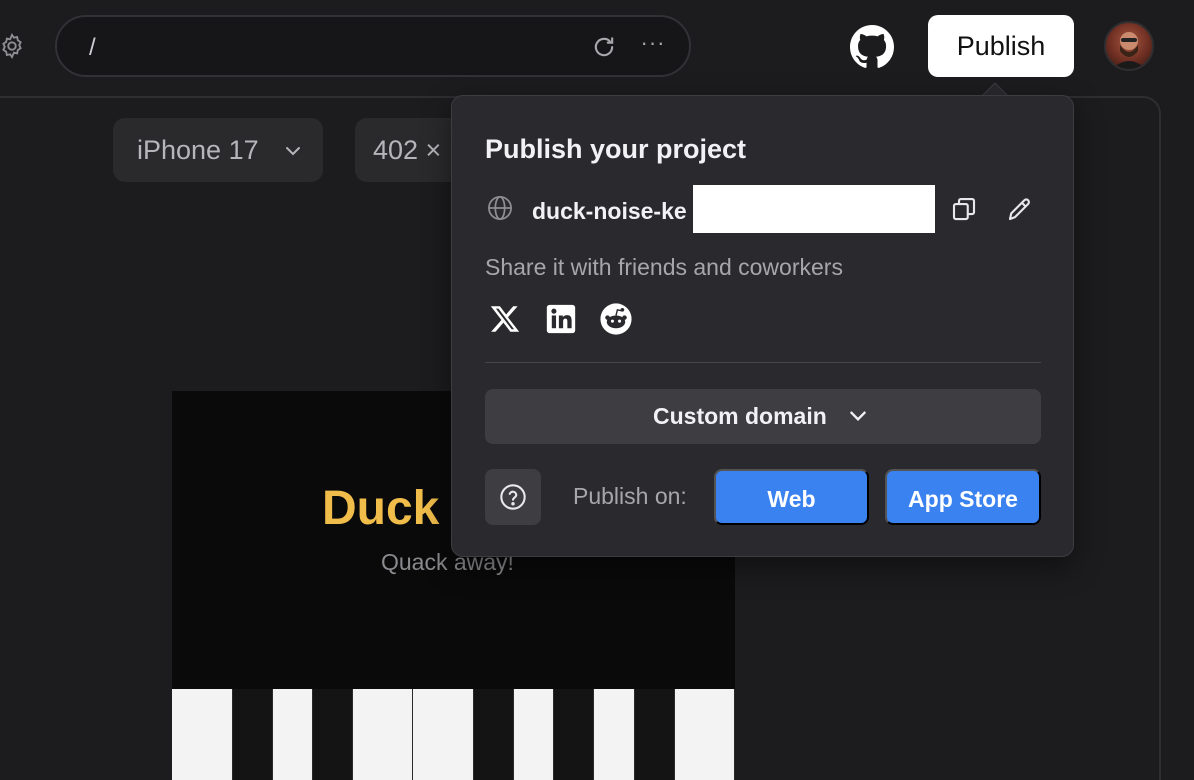 The height and width of the screenshot is (780, 1194). I want to click on publish-app-store-button: App Store, so click(963, 497).